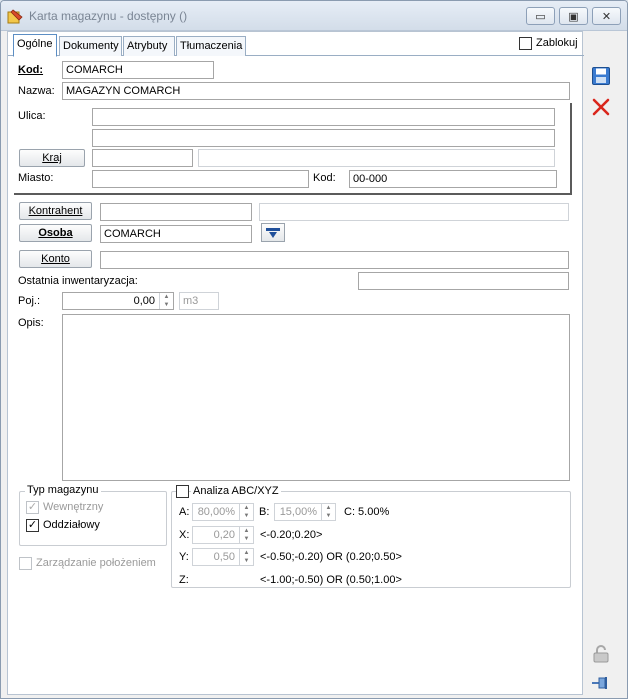  Describe the element at coordinates (463, 281) in the screenshot. I see `ostatnia-inwentaryzacja-field` at that location.